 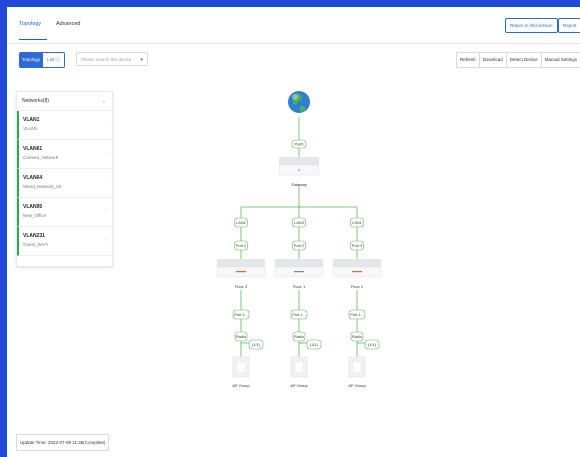 I want to click on network-name: VLAN61, so click(x=33, y=149).